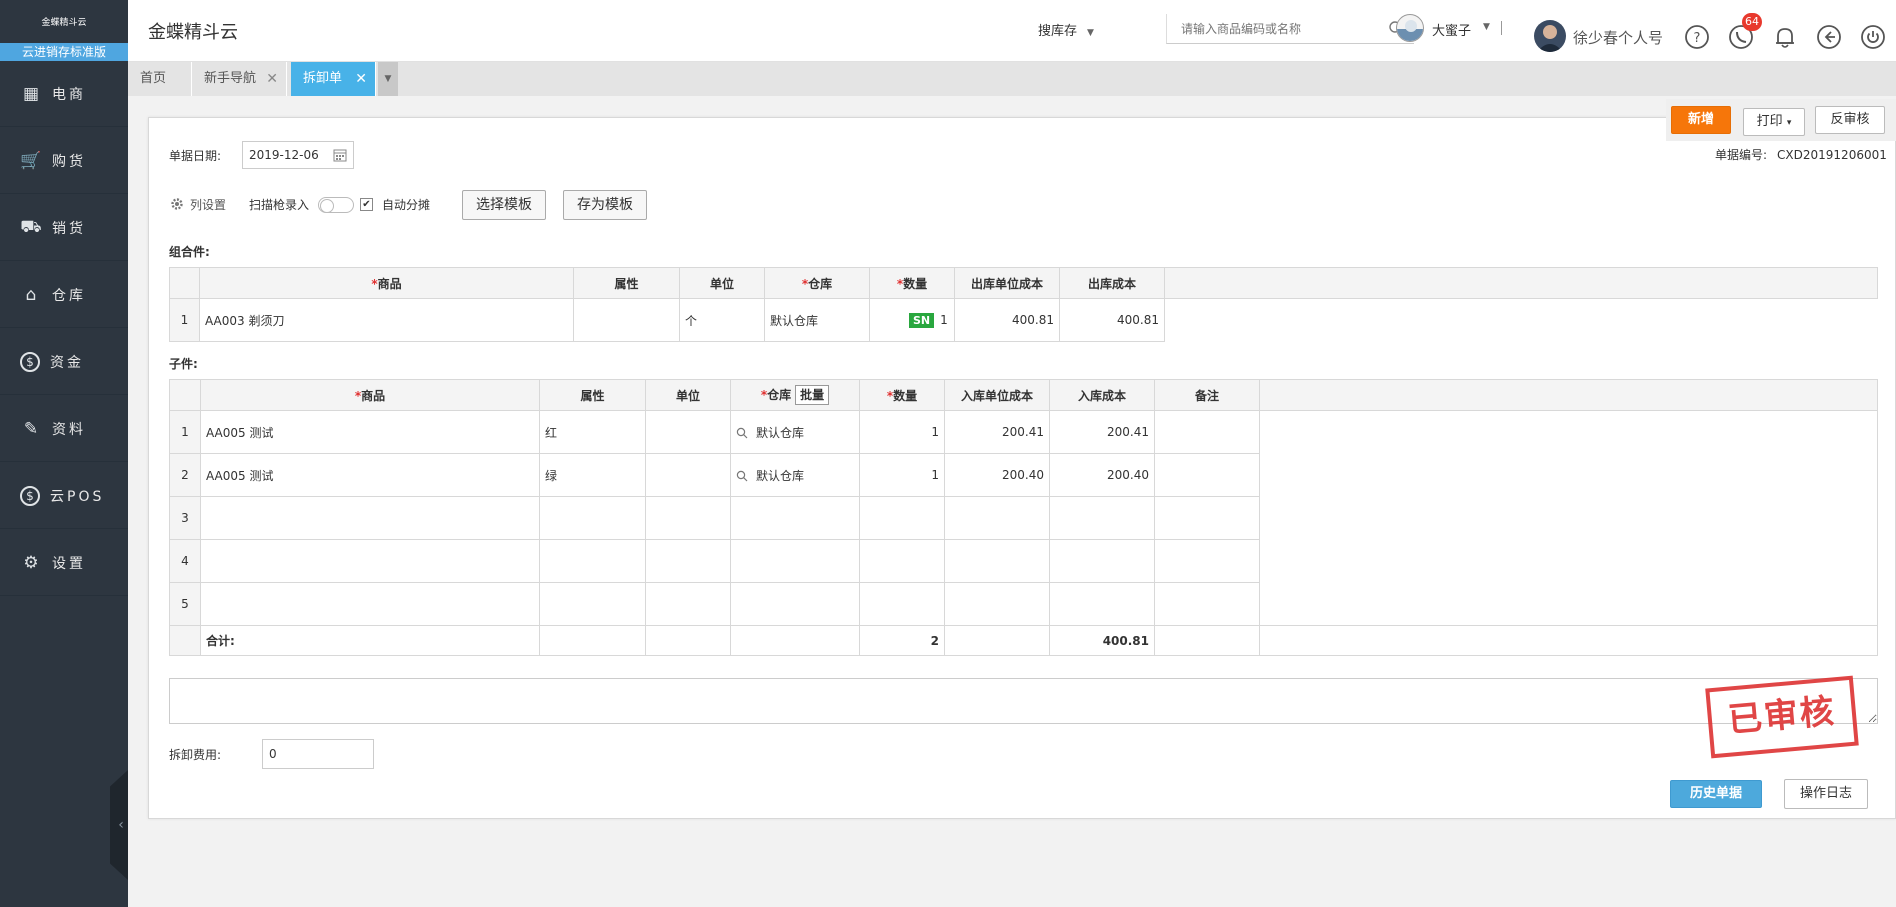  What do you see at coordinates (922, 320) in the screenshot?
I see `sn-badge: SN` at bounding box center [922, 320].